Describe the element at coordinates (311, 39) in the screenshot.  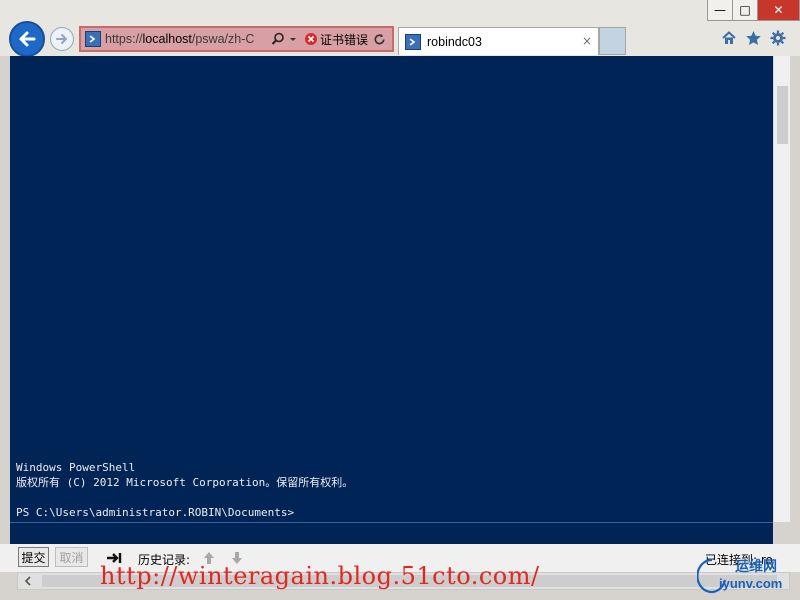
I see `cert-error-icon` at that location.